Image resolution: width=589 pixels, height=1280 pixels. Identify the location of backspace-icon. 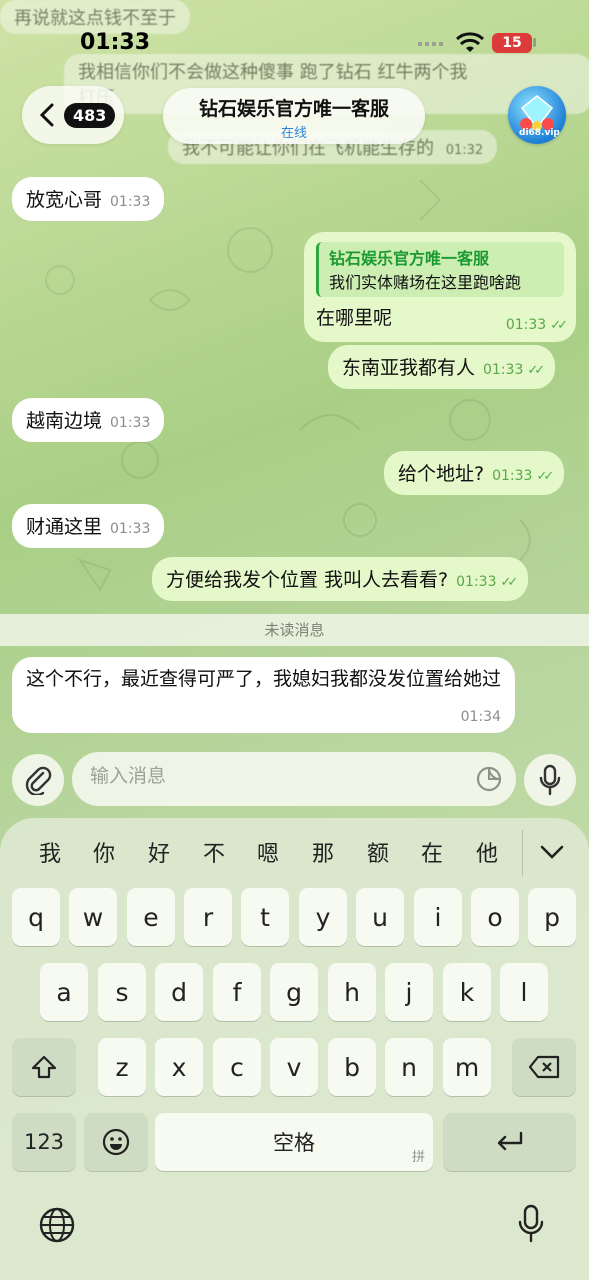
(544, 1067).